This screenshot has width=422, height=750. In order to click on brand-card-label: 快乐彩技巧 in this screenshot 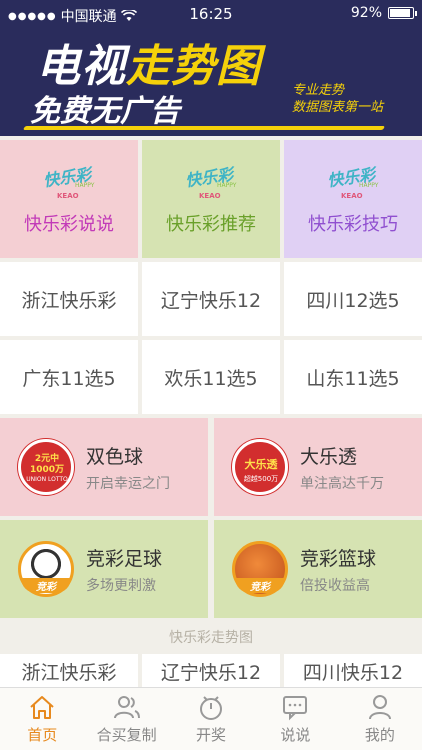, I will do `click(353, 224)`.